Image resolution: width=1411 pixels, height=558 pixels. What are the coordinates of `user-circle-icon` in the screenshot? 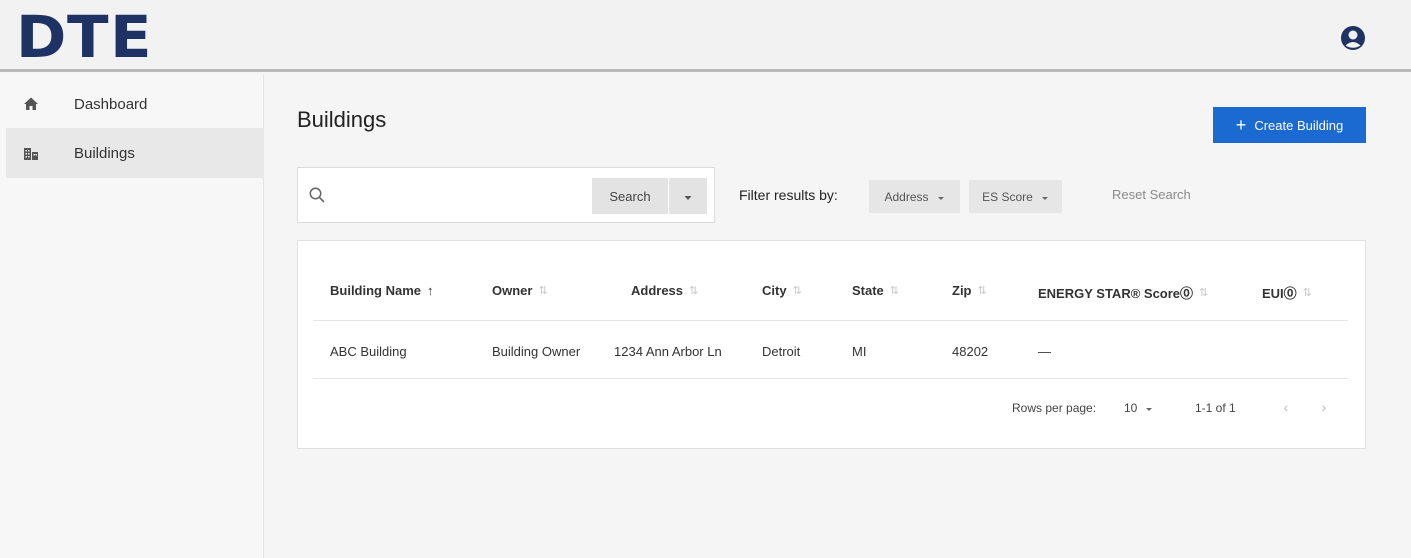 It's located at (1353, 38).